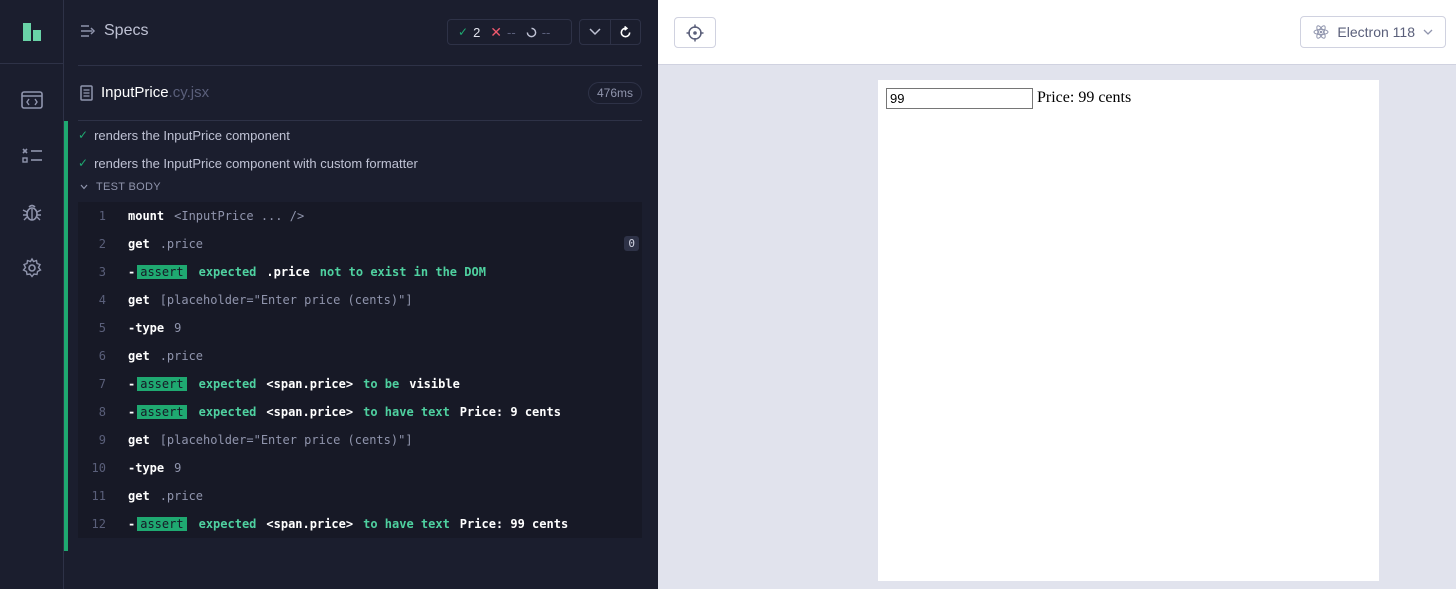 This screenshot has width=1456, height=589. Describe the element at coordinates (102, 440) in the screenshot. I see `command-number: 9` at that location.